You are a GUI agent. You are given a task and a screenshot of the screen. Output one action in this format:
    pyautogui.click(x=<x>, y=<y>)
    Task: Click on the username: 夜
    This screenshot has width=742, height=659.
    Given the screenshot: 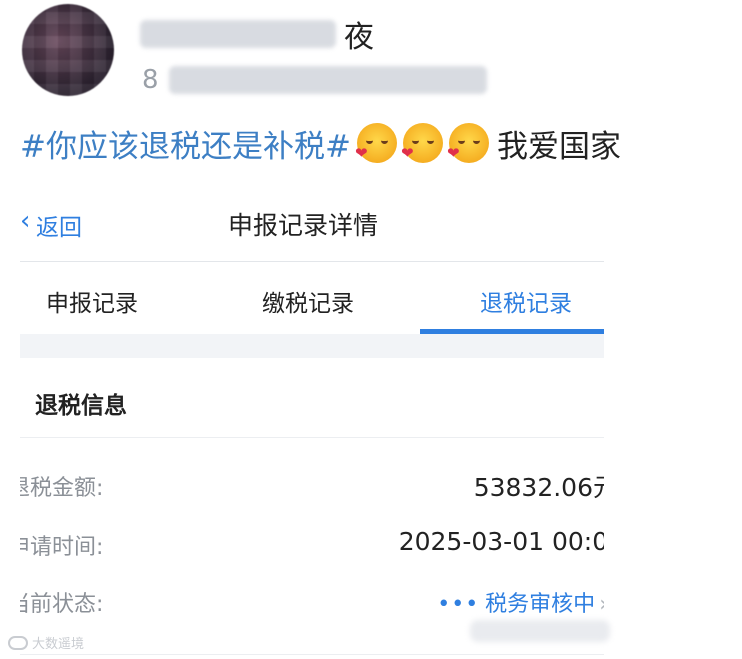 What is the action you would take?
    pyautogui.click(x=257, y=34)
    